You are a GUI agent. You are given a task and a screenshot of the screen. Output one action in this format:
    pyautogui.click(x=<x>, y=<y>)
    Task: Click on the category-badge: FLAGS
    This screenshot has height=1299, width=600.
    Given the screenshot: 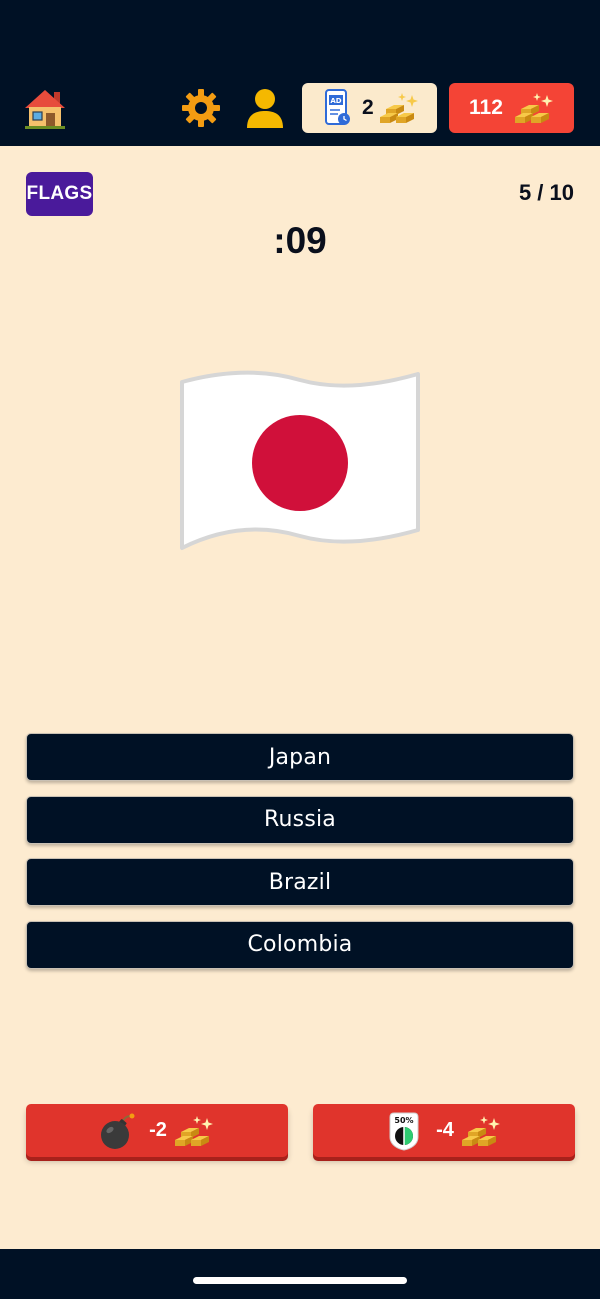 What is the action you would take?
    pyautogui.click(x=59, y=194)
    